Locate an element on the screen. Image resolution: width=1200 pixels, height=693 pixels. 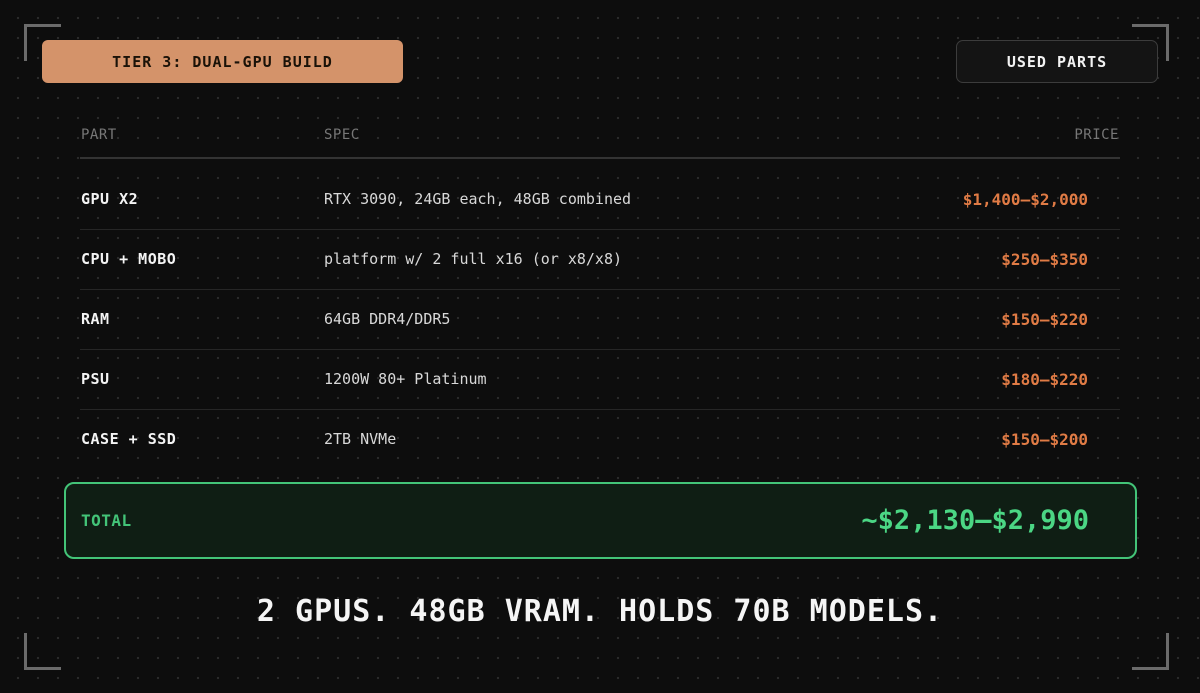
corner-bracket-bottom-right is located at coordinates (1150, 651).